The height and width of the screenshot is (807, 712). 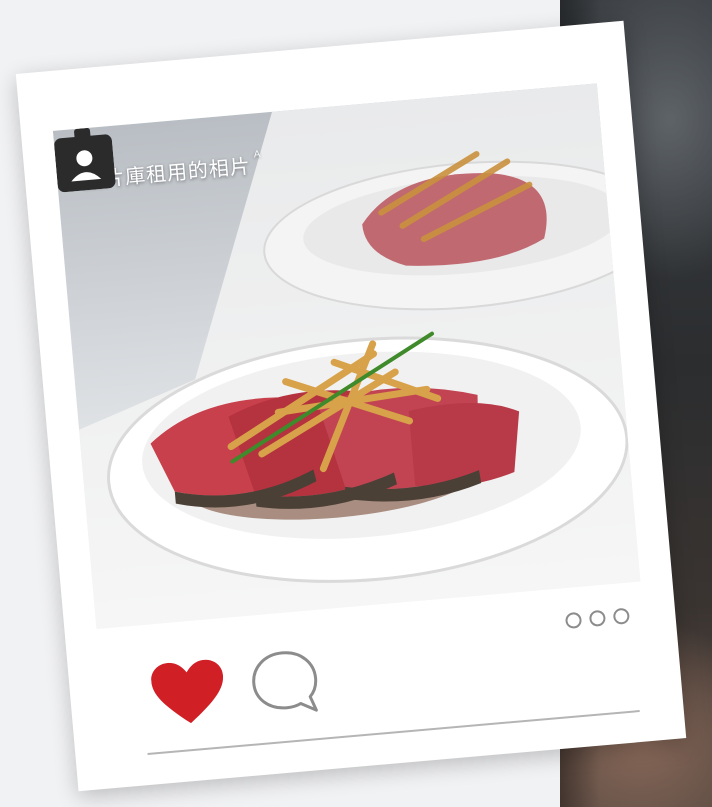 What do you see at coordinates (257, 154) in the screenshot?
I see `caption-marker: A` at bounding box center [257, 154].